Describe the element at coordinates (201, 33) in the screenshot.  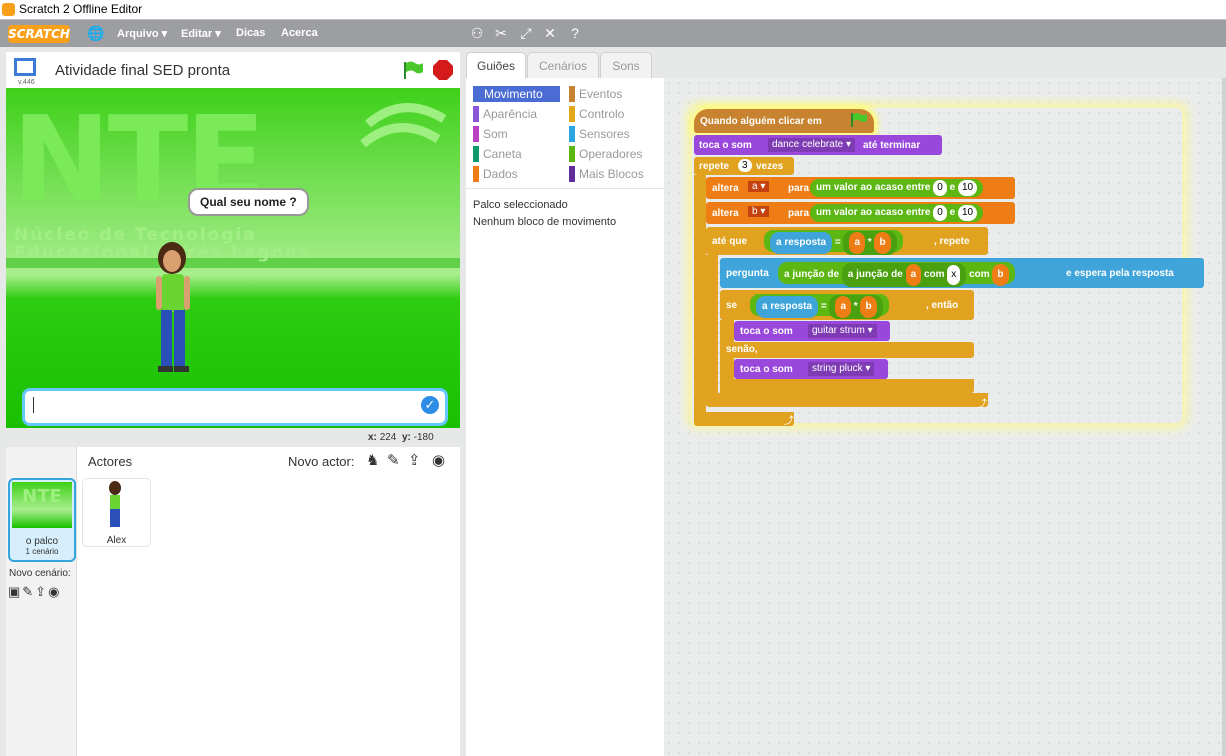
I see `menu-editar: Editar ▾` at that location.